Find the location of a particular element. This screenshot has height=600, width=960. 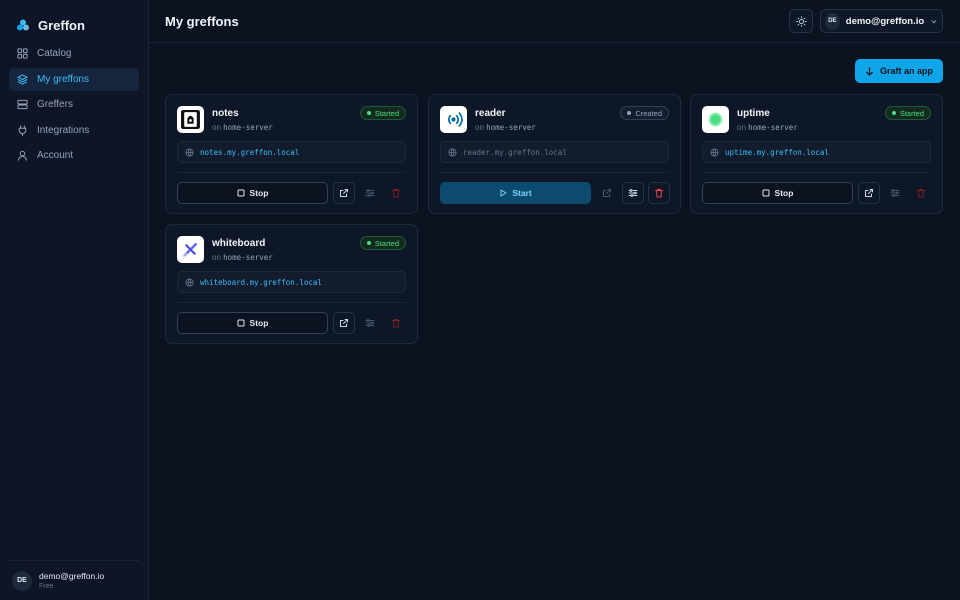

app-url-link: uptime.my.greffon.local is located at coordinates (816, 152).